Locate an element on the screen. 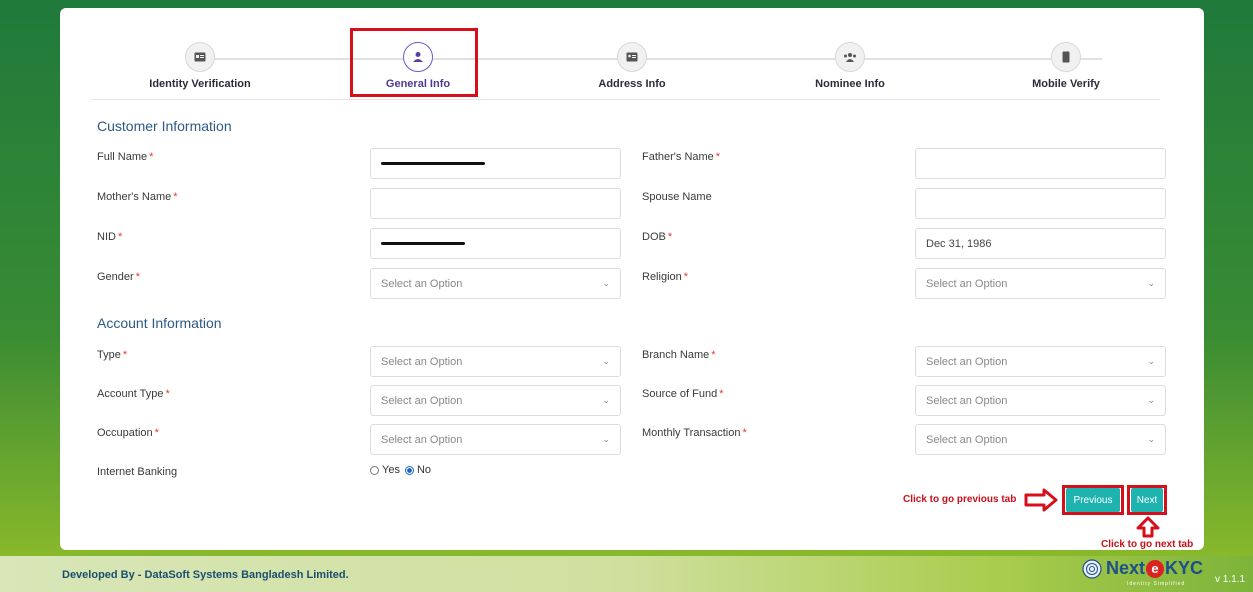  next-hint-annotation: Click to go next tab is located at coordinates (1147, 544).